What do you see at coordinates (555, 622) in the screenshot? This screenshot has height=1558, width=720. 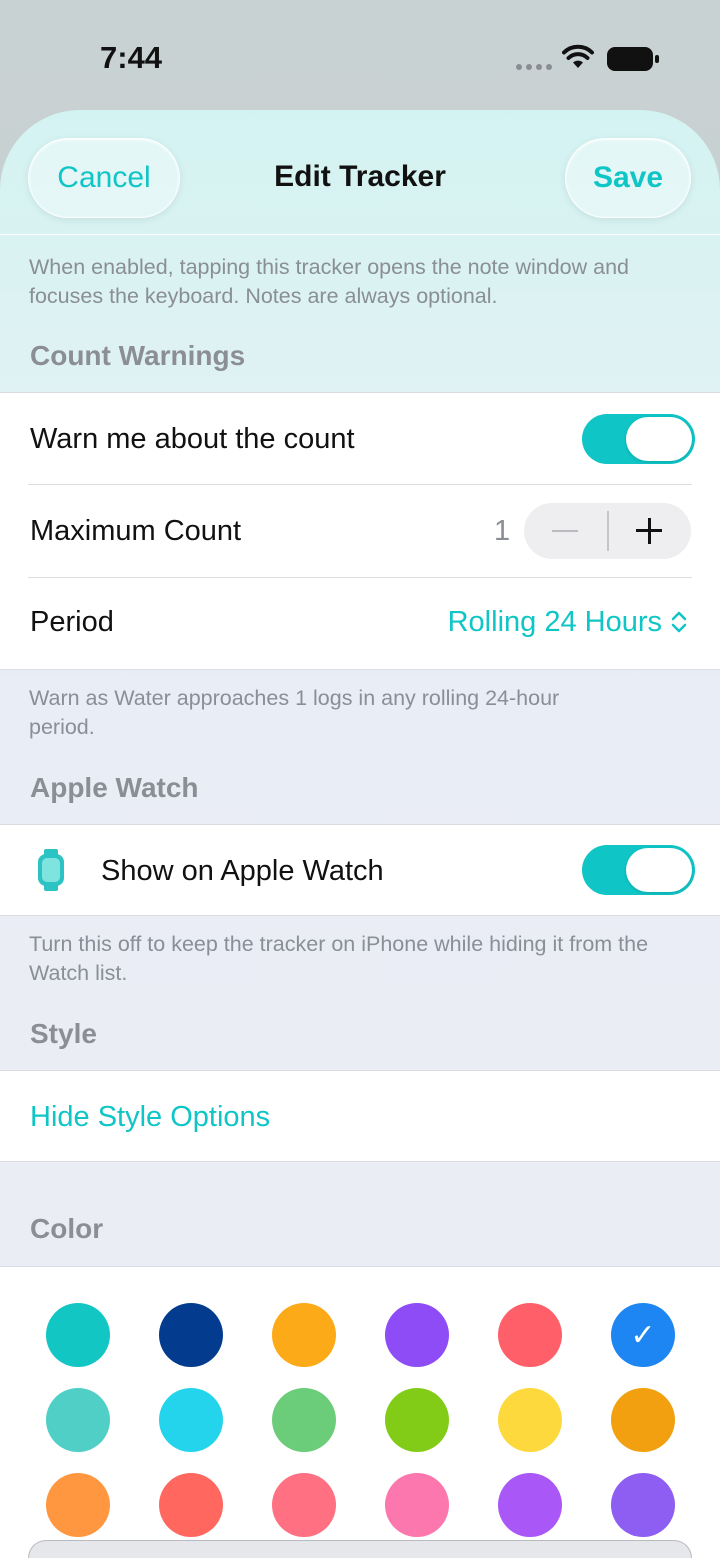 I see `period-picker: Rolling 24 Hours` at bounding box center [555, 622].